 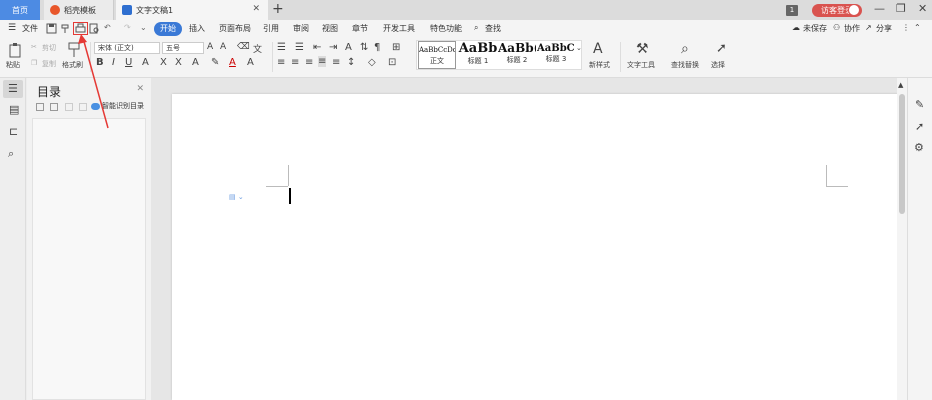 I want to click on close-toc-icon: ✕, so click(x=140, y=89).